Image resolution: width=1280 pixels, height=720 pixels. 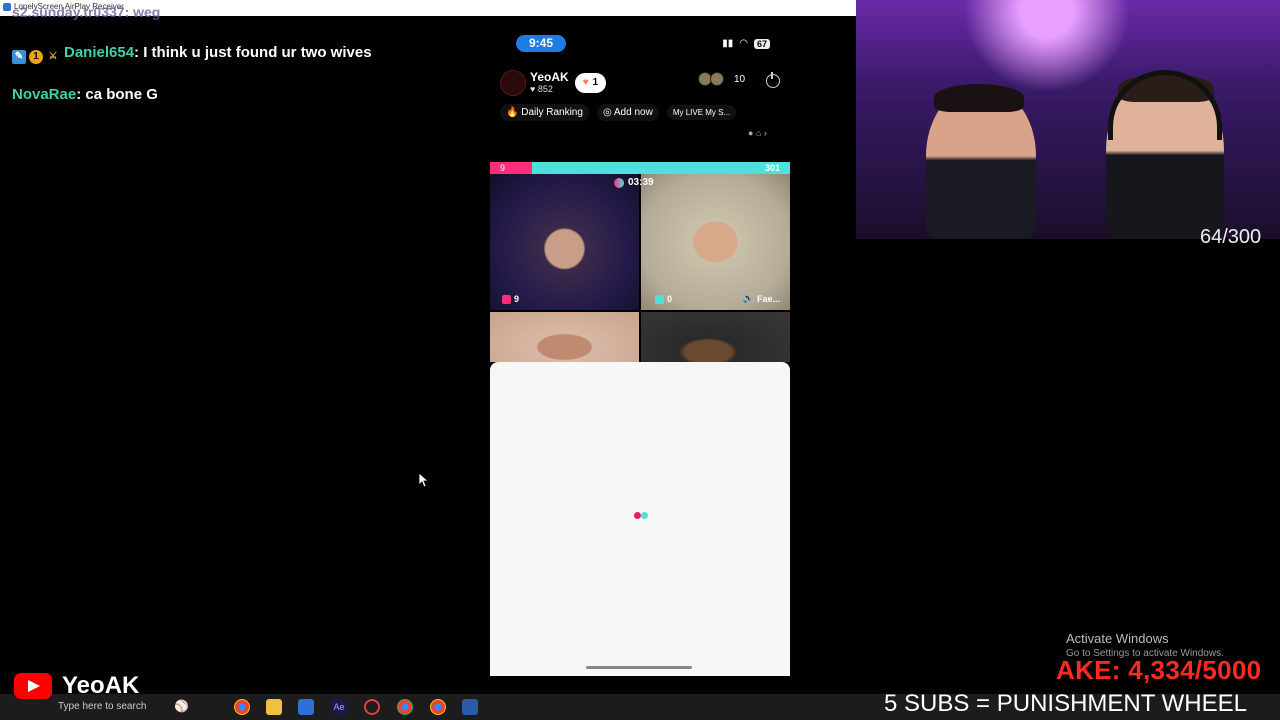 I want to click on chat-text: : I think u just found ur two wives, so click(x=253, y=52).